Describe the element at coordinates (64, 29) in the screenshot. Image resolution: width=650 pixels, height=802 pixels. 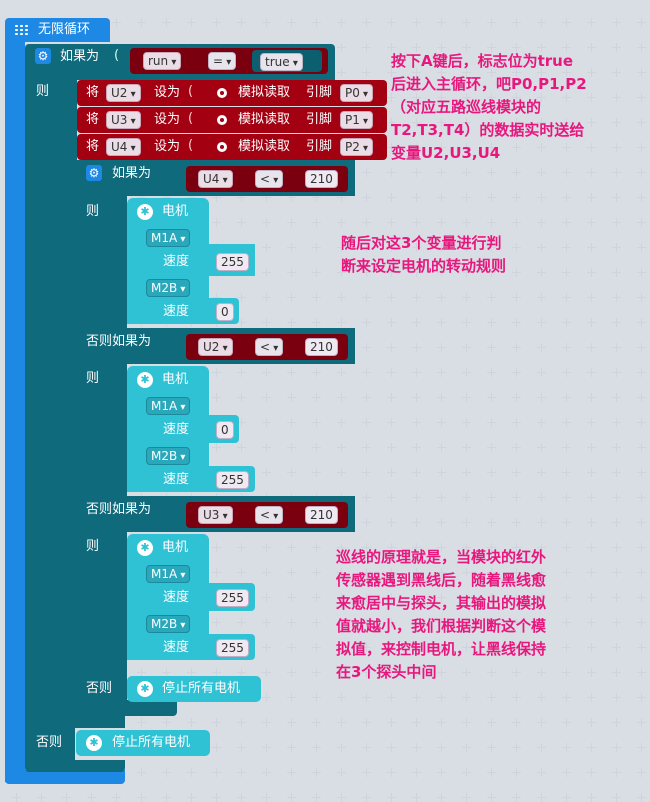
I see `forever-loop-label: 无限循环` at that location.